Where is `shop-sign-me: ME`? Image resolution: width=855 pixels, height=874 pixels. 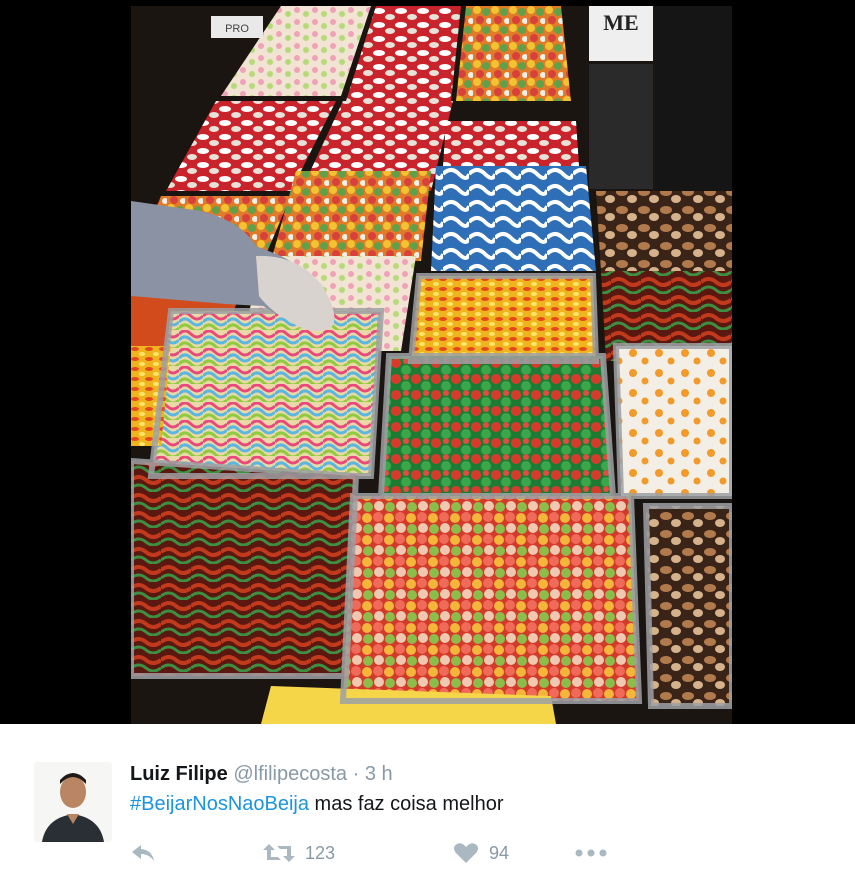
shop-sign-me: ME is located at coordinates (620, 22).